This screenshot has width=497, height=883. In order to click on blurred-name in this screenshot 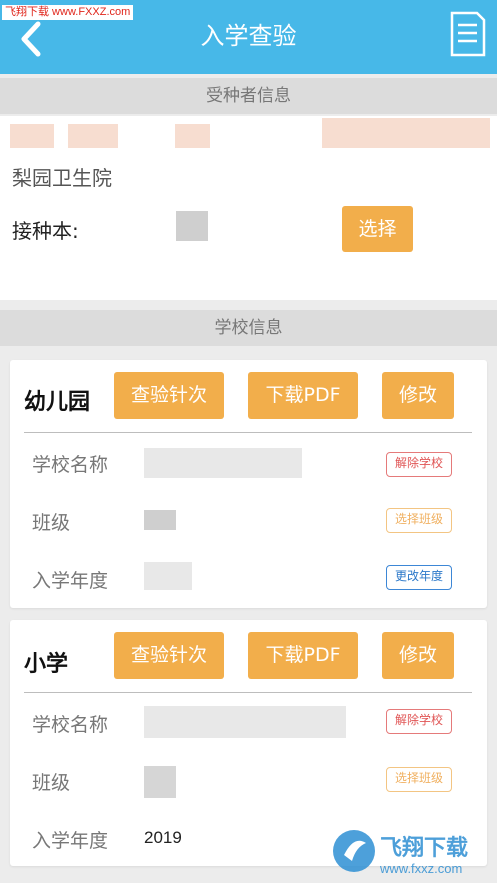, I will do `click(32, 136)`.